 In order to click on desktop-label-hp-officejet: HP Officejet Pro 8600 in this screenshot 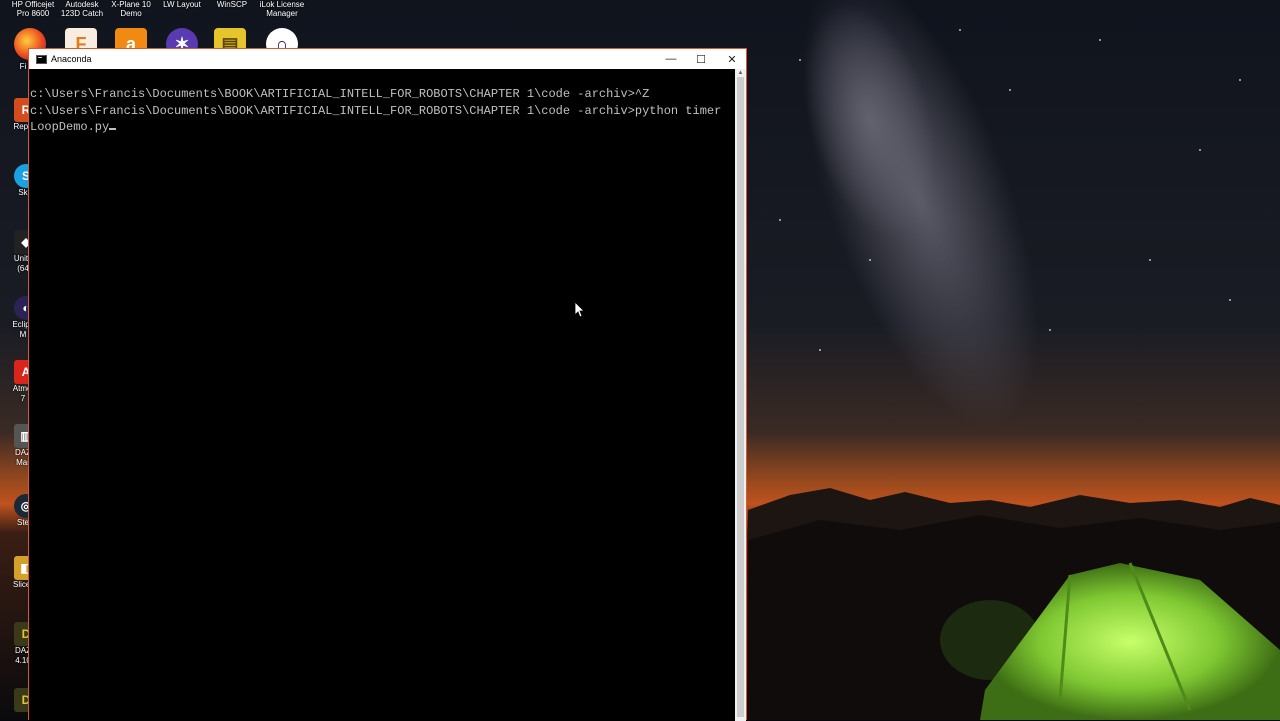, I will do `click(33, 9)`.